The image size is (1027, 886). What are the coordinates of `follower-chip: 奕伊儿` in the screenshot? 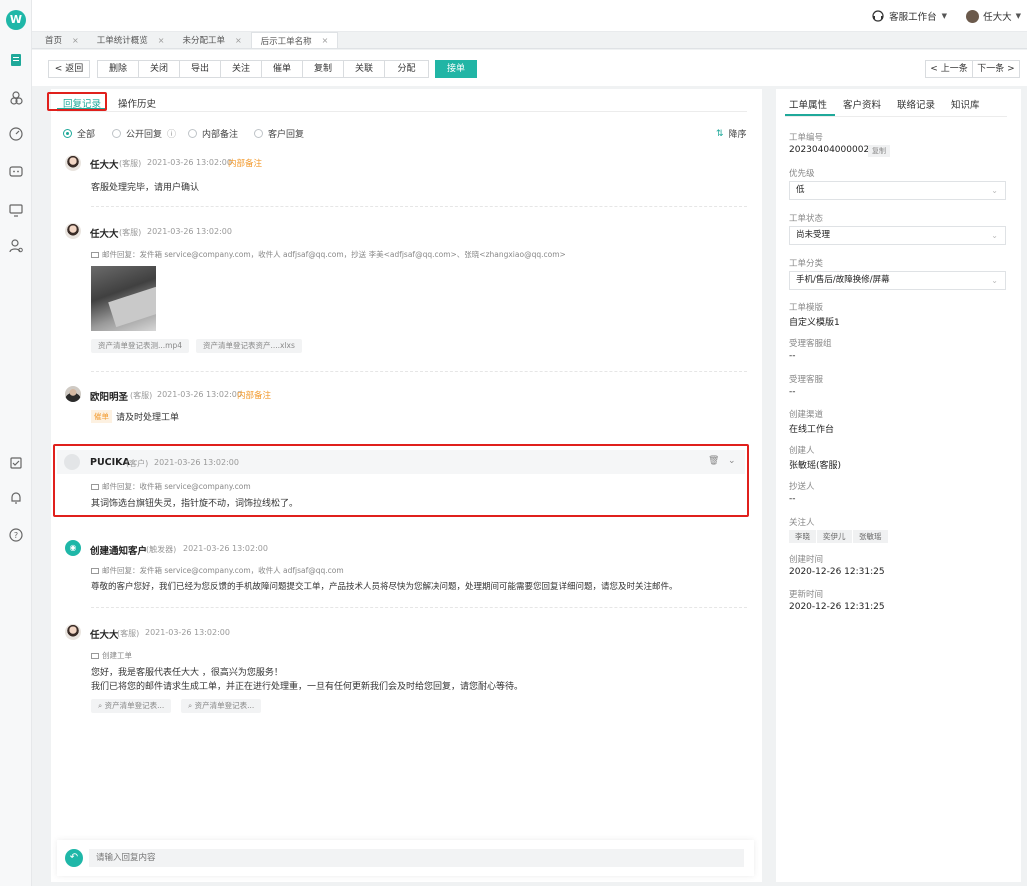 It's located at (834, 536).